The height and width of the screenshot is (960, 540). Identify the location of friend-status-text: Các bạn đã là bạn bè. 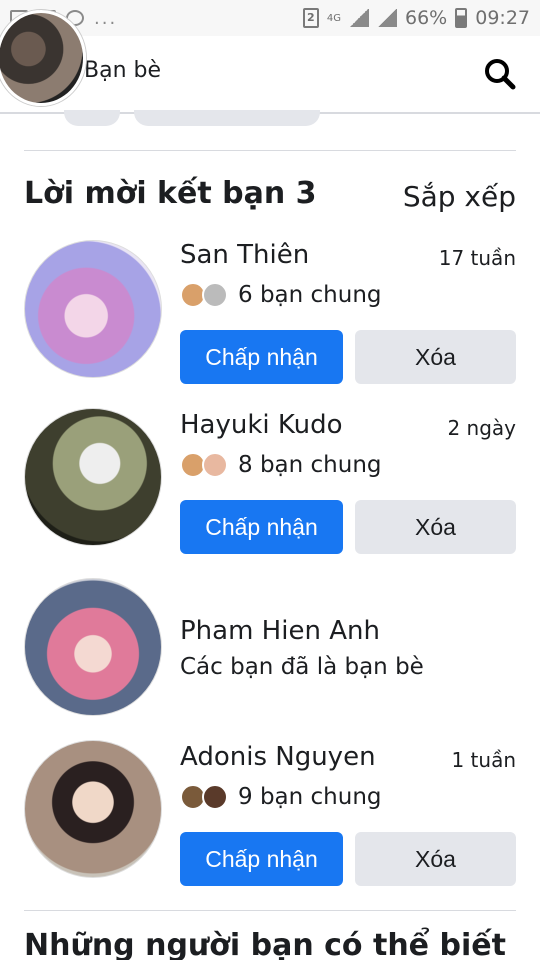
(302, 667).